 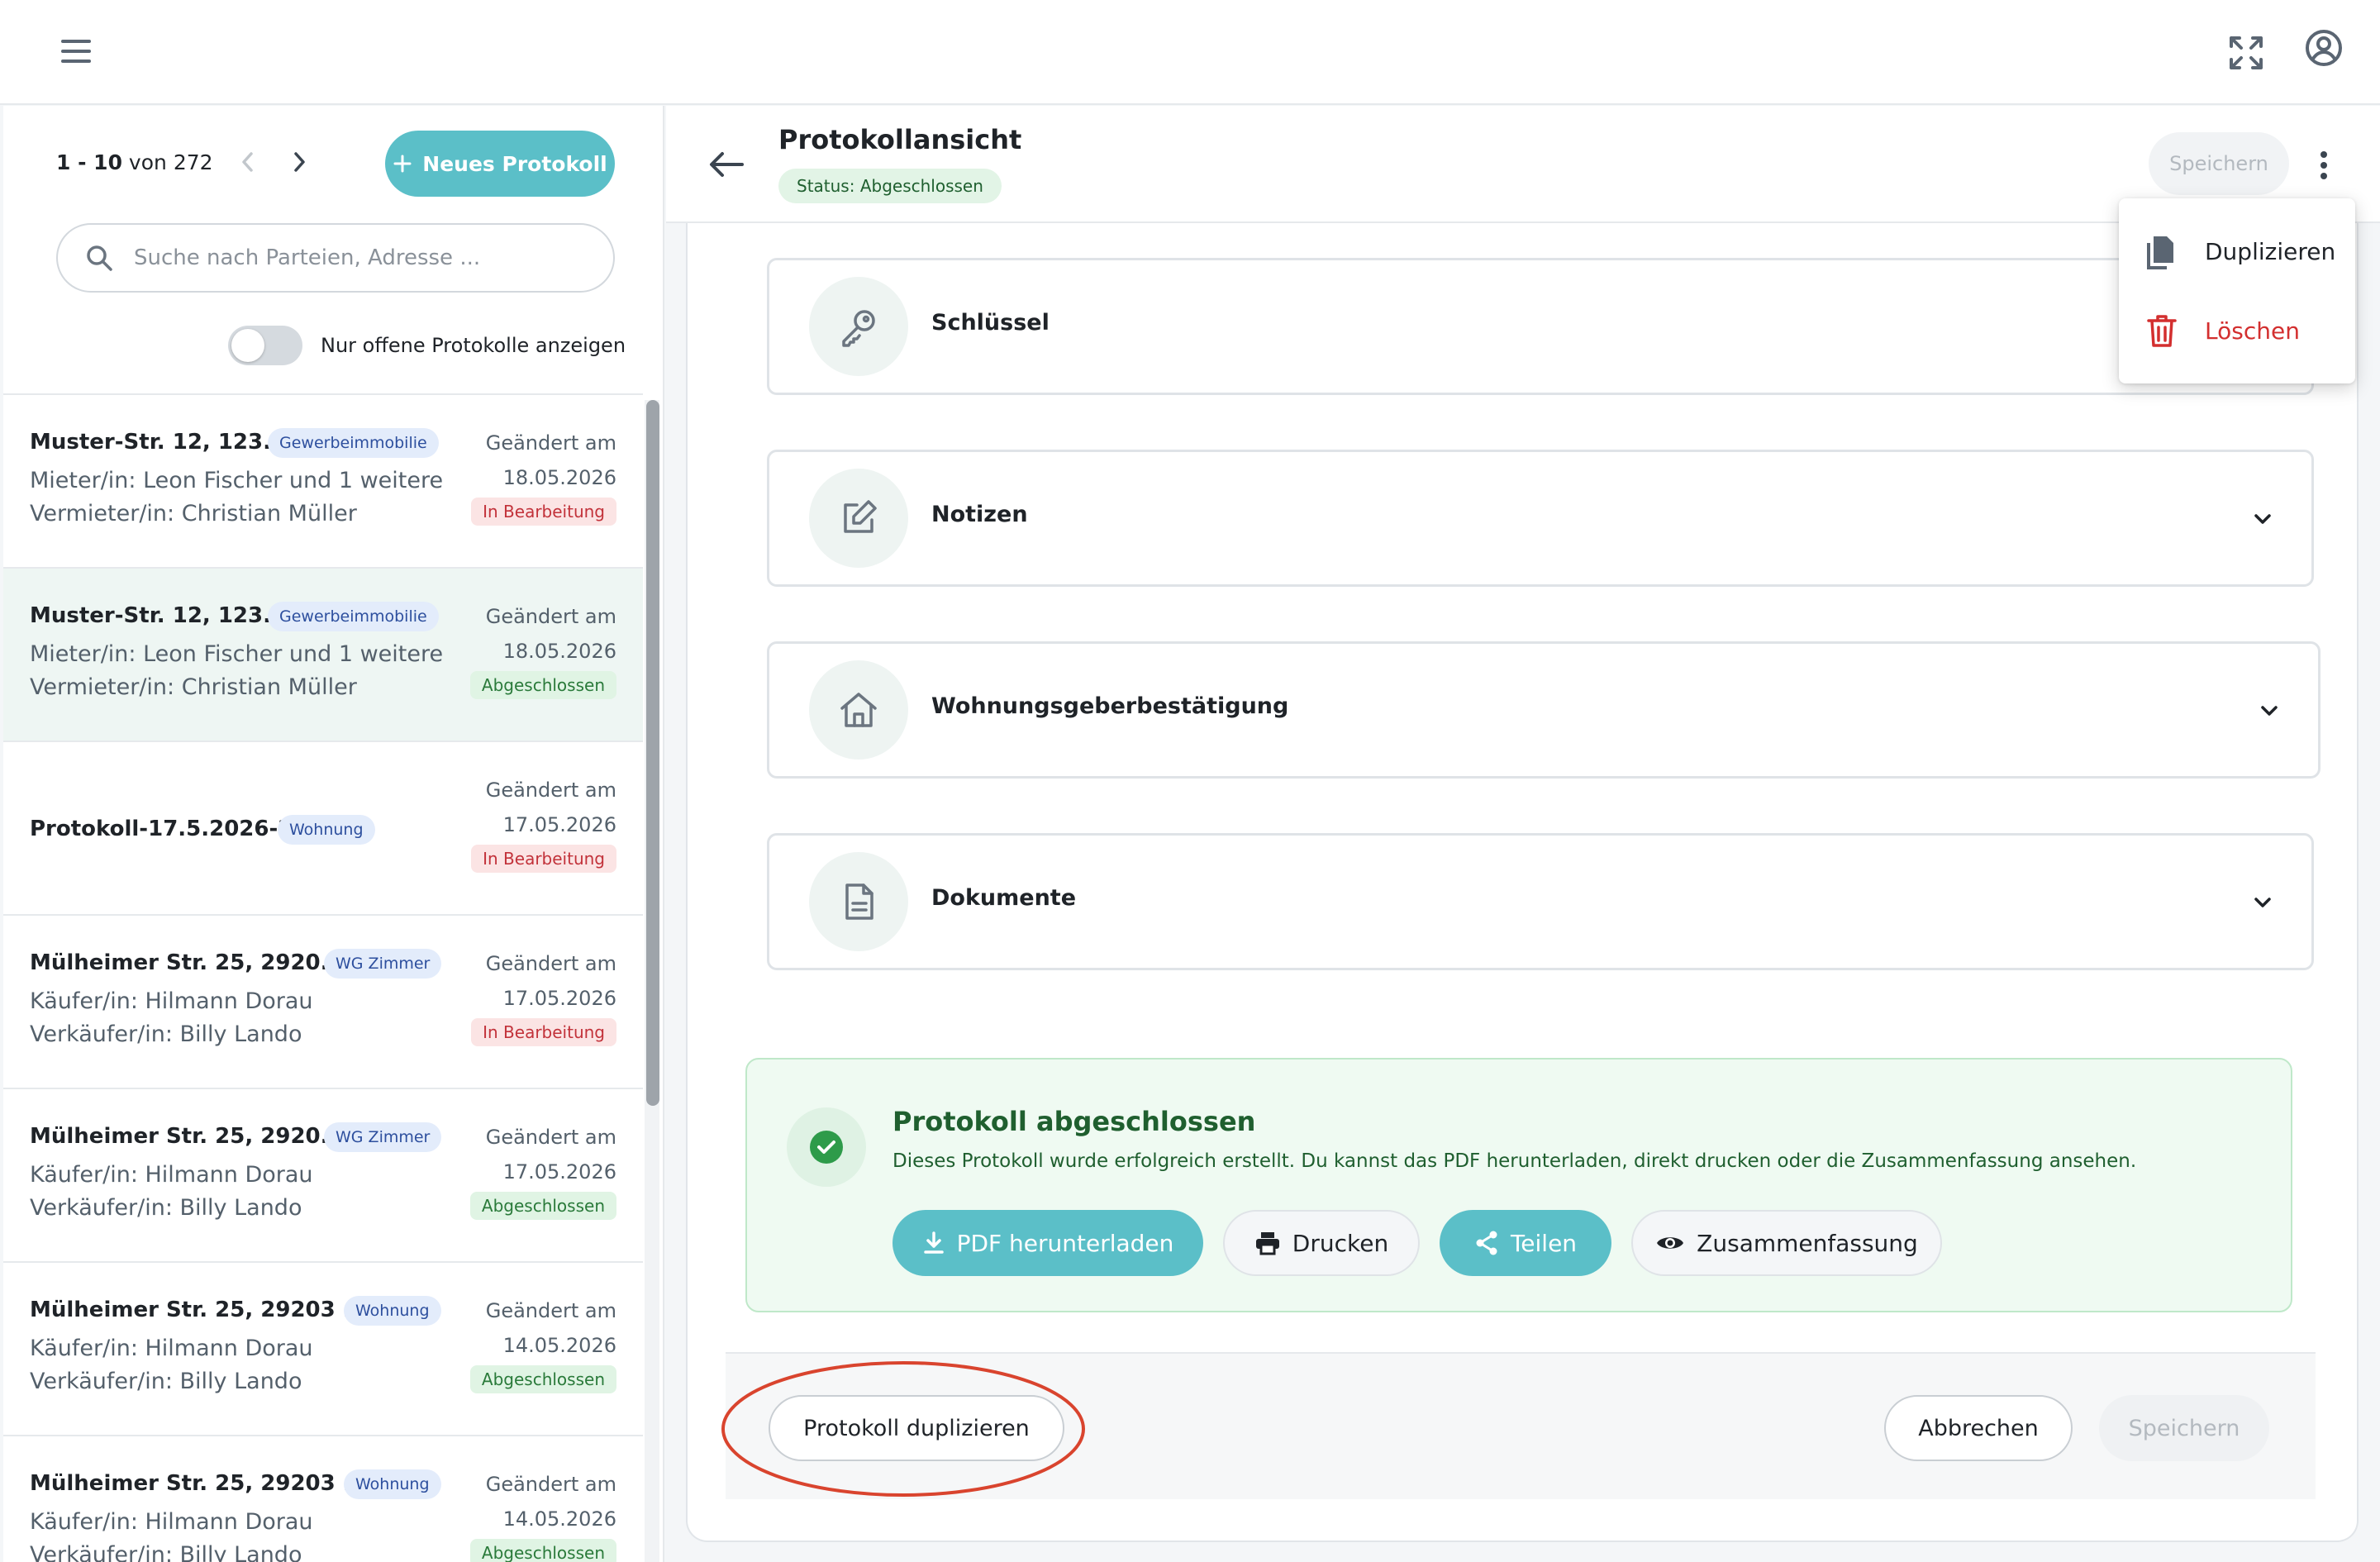 What do you see at coordinates (1807, 1243) in the screenshot?
I see `summary-label: Zusammenfassung` at bounding box center [1807, 1243].